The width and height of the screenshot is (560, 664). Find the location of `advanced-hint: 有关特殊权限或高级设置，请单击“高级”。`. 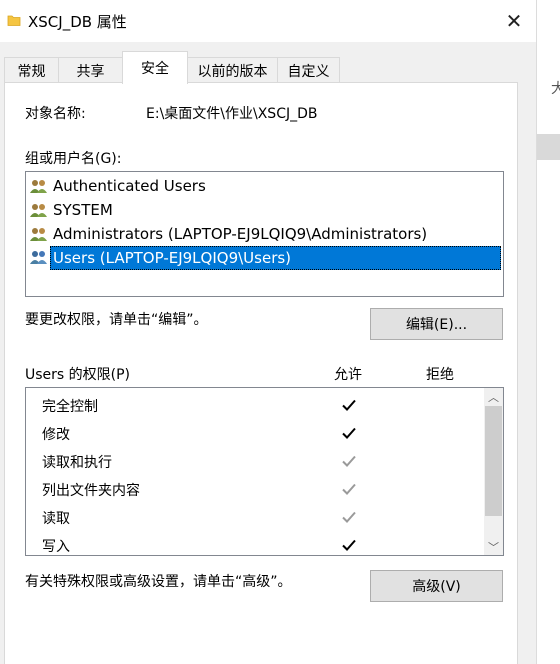

advanced-hint: 有关特殊权限或高级设置，请单击“高级”。 is located at coordinates (158, 582).